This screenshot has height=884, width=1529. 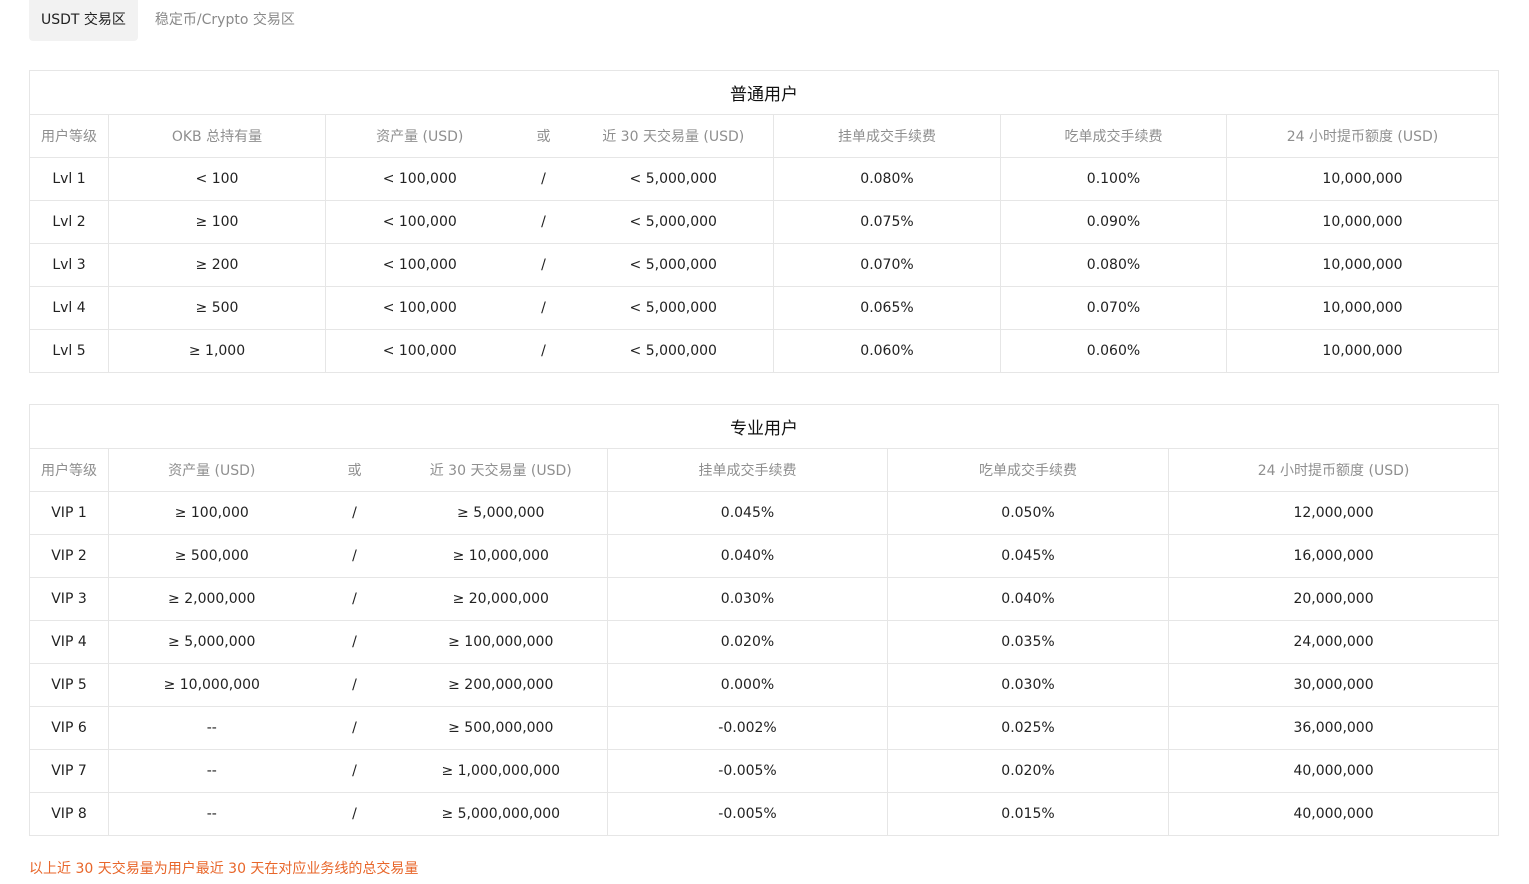 I want to click on level-cell: VIP 6, so click(x=69, y=728).